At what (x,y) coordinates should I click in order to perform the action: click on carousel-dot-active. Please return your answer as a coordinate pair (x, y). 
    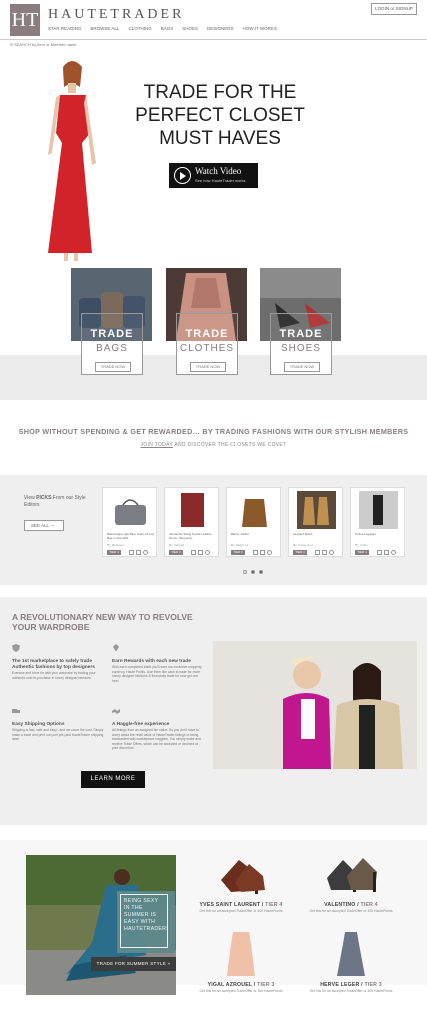
    Looking at the image, I should click on (253, 572).